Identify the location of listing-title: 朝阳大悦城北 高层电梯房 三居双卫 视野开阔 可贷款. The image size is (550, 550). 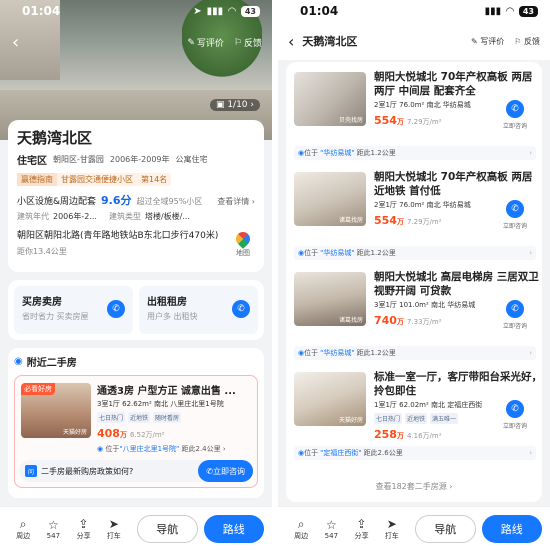
(456, 284).